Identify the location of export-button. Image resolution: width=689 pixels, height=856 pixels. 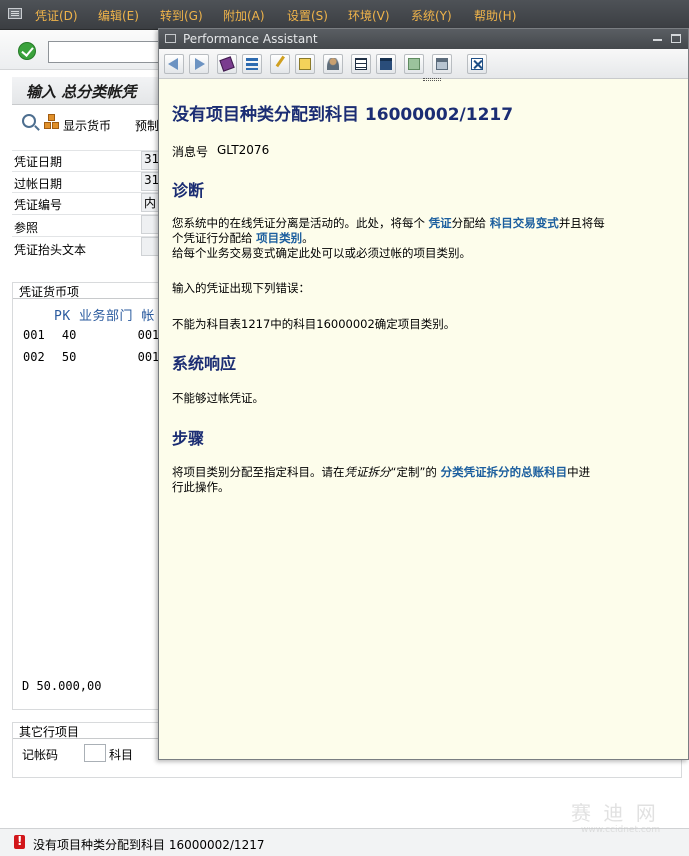
(414, 64).